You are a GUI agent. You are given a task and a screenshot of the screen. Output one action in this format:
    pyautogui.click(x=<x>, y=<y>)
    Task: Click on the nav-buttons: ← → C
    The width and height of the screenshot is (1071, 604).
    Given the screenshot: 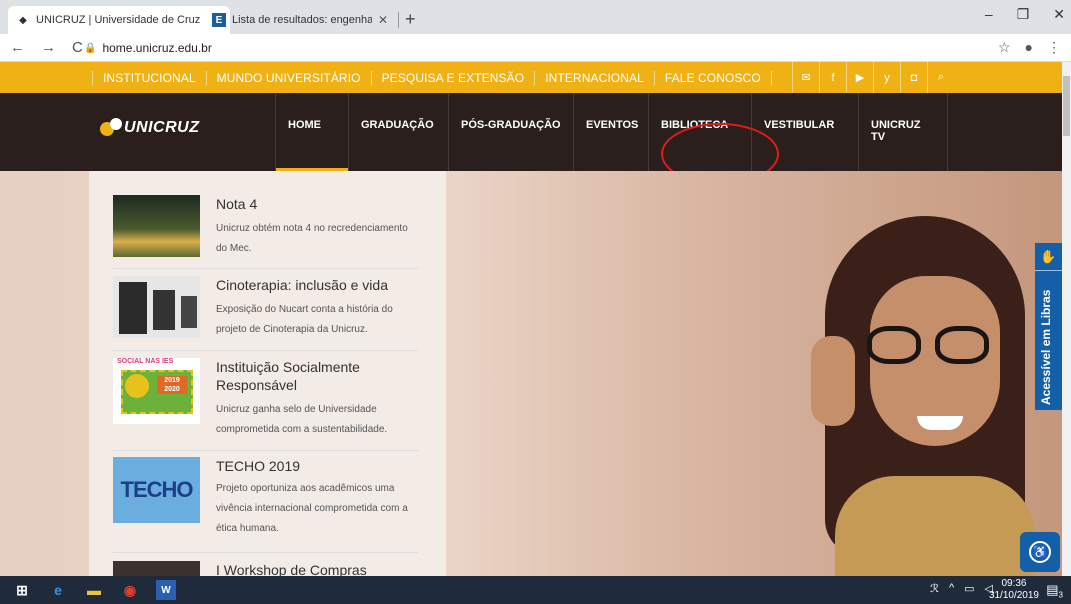 What is the action you would take?
    pyautogui.click(x=46, y=47)
    